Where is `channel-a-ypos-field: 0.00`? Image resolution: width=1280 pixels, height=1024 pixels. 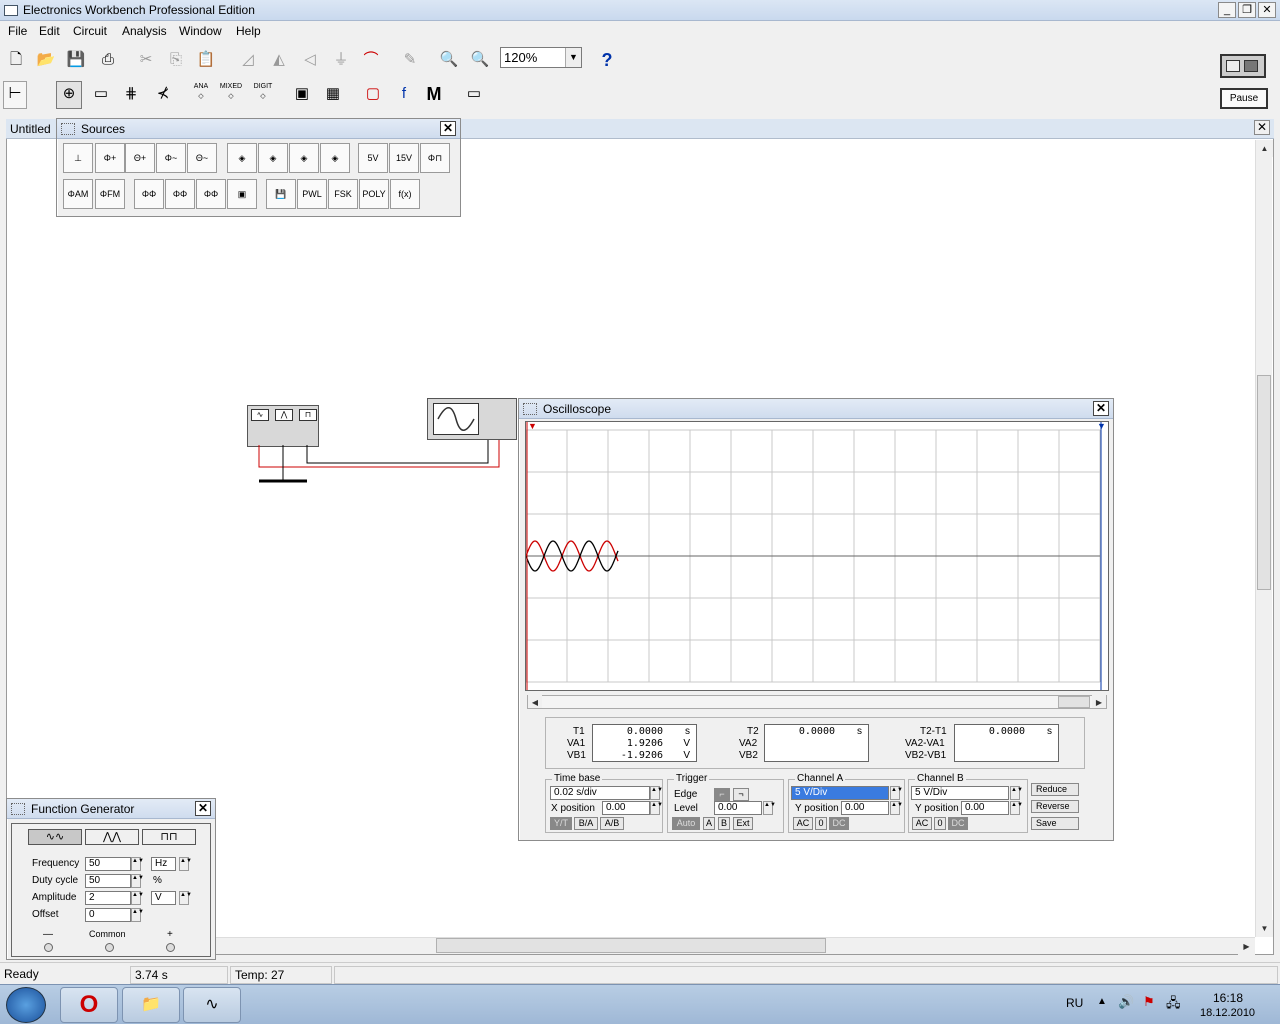
channel-a-ypos-field: 0.00 is located at coordinates (865, 808).